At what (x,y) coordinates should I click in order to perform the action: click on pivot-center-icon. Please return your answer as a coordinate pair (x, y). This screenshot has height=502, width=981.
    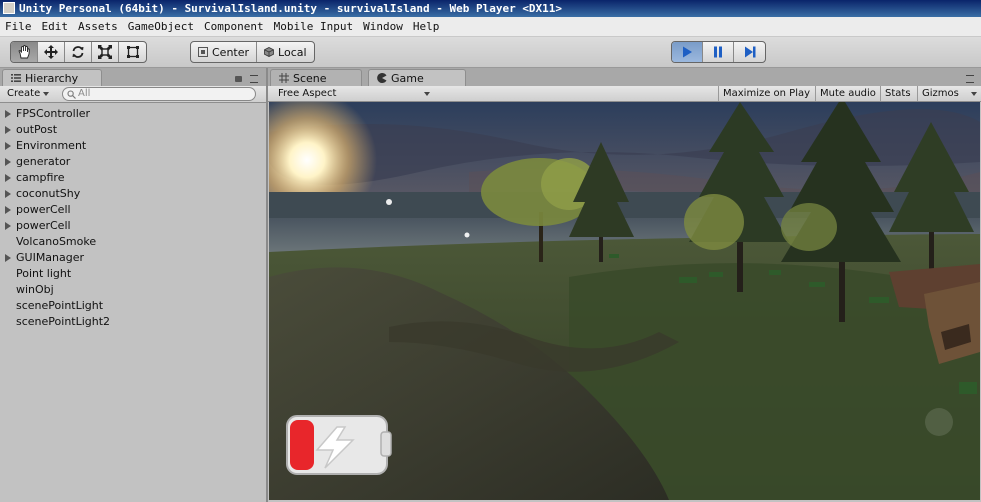
    Looking at the image, I should click on (203, 52).